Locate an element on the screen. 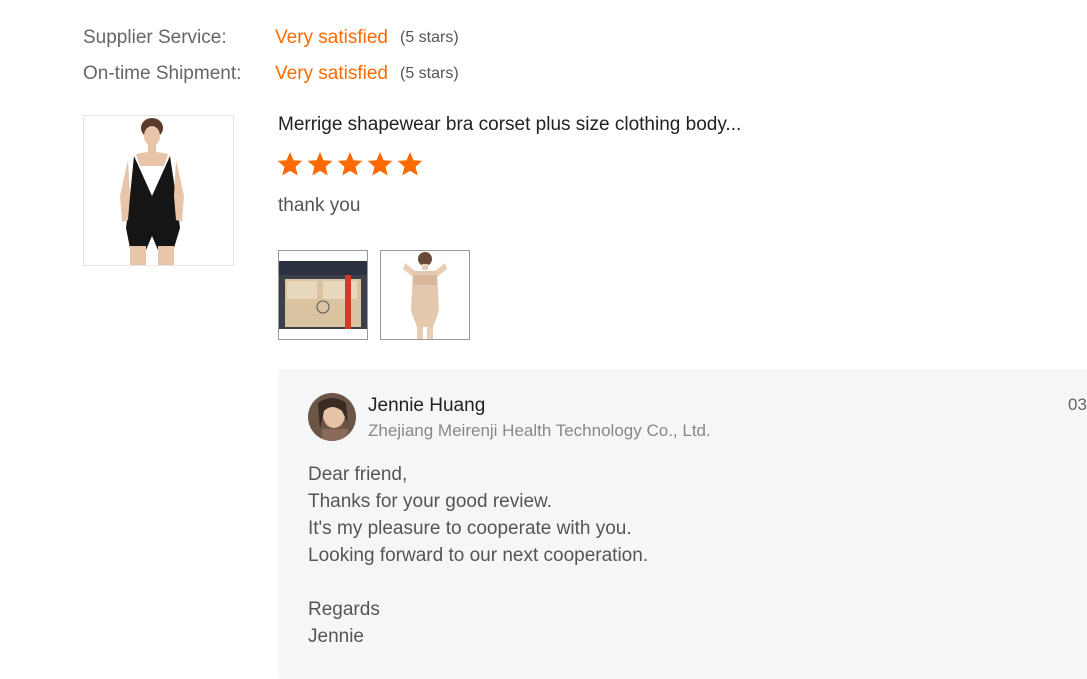 This screenshot has width=1087, height=679. beige-shapewear-image is located at coordinates (425, 295).